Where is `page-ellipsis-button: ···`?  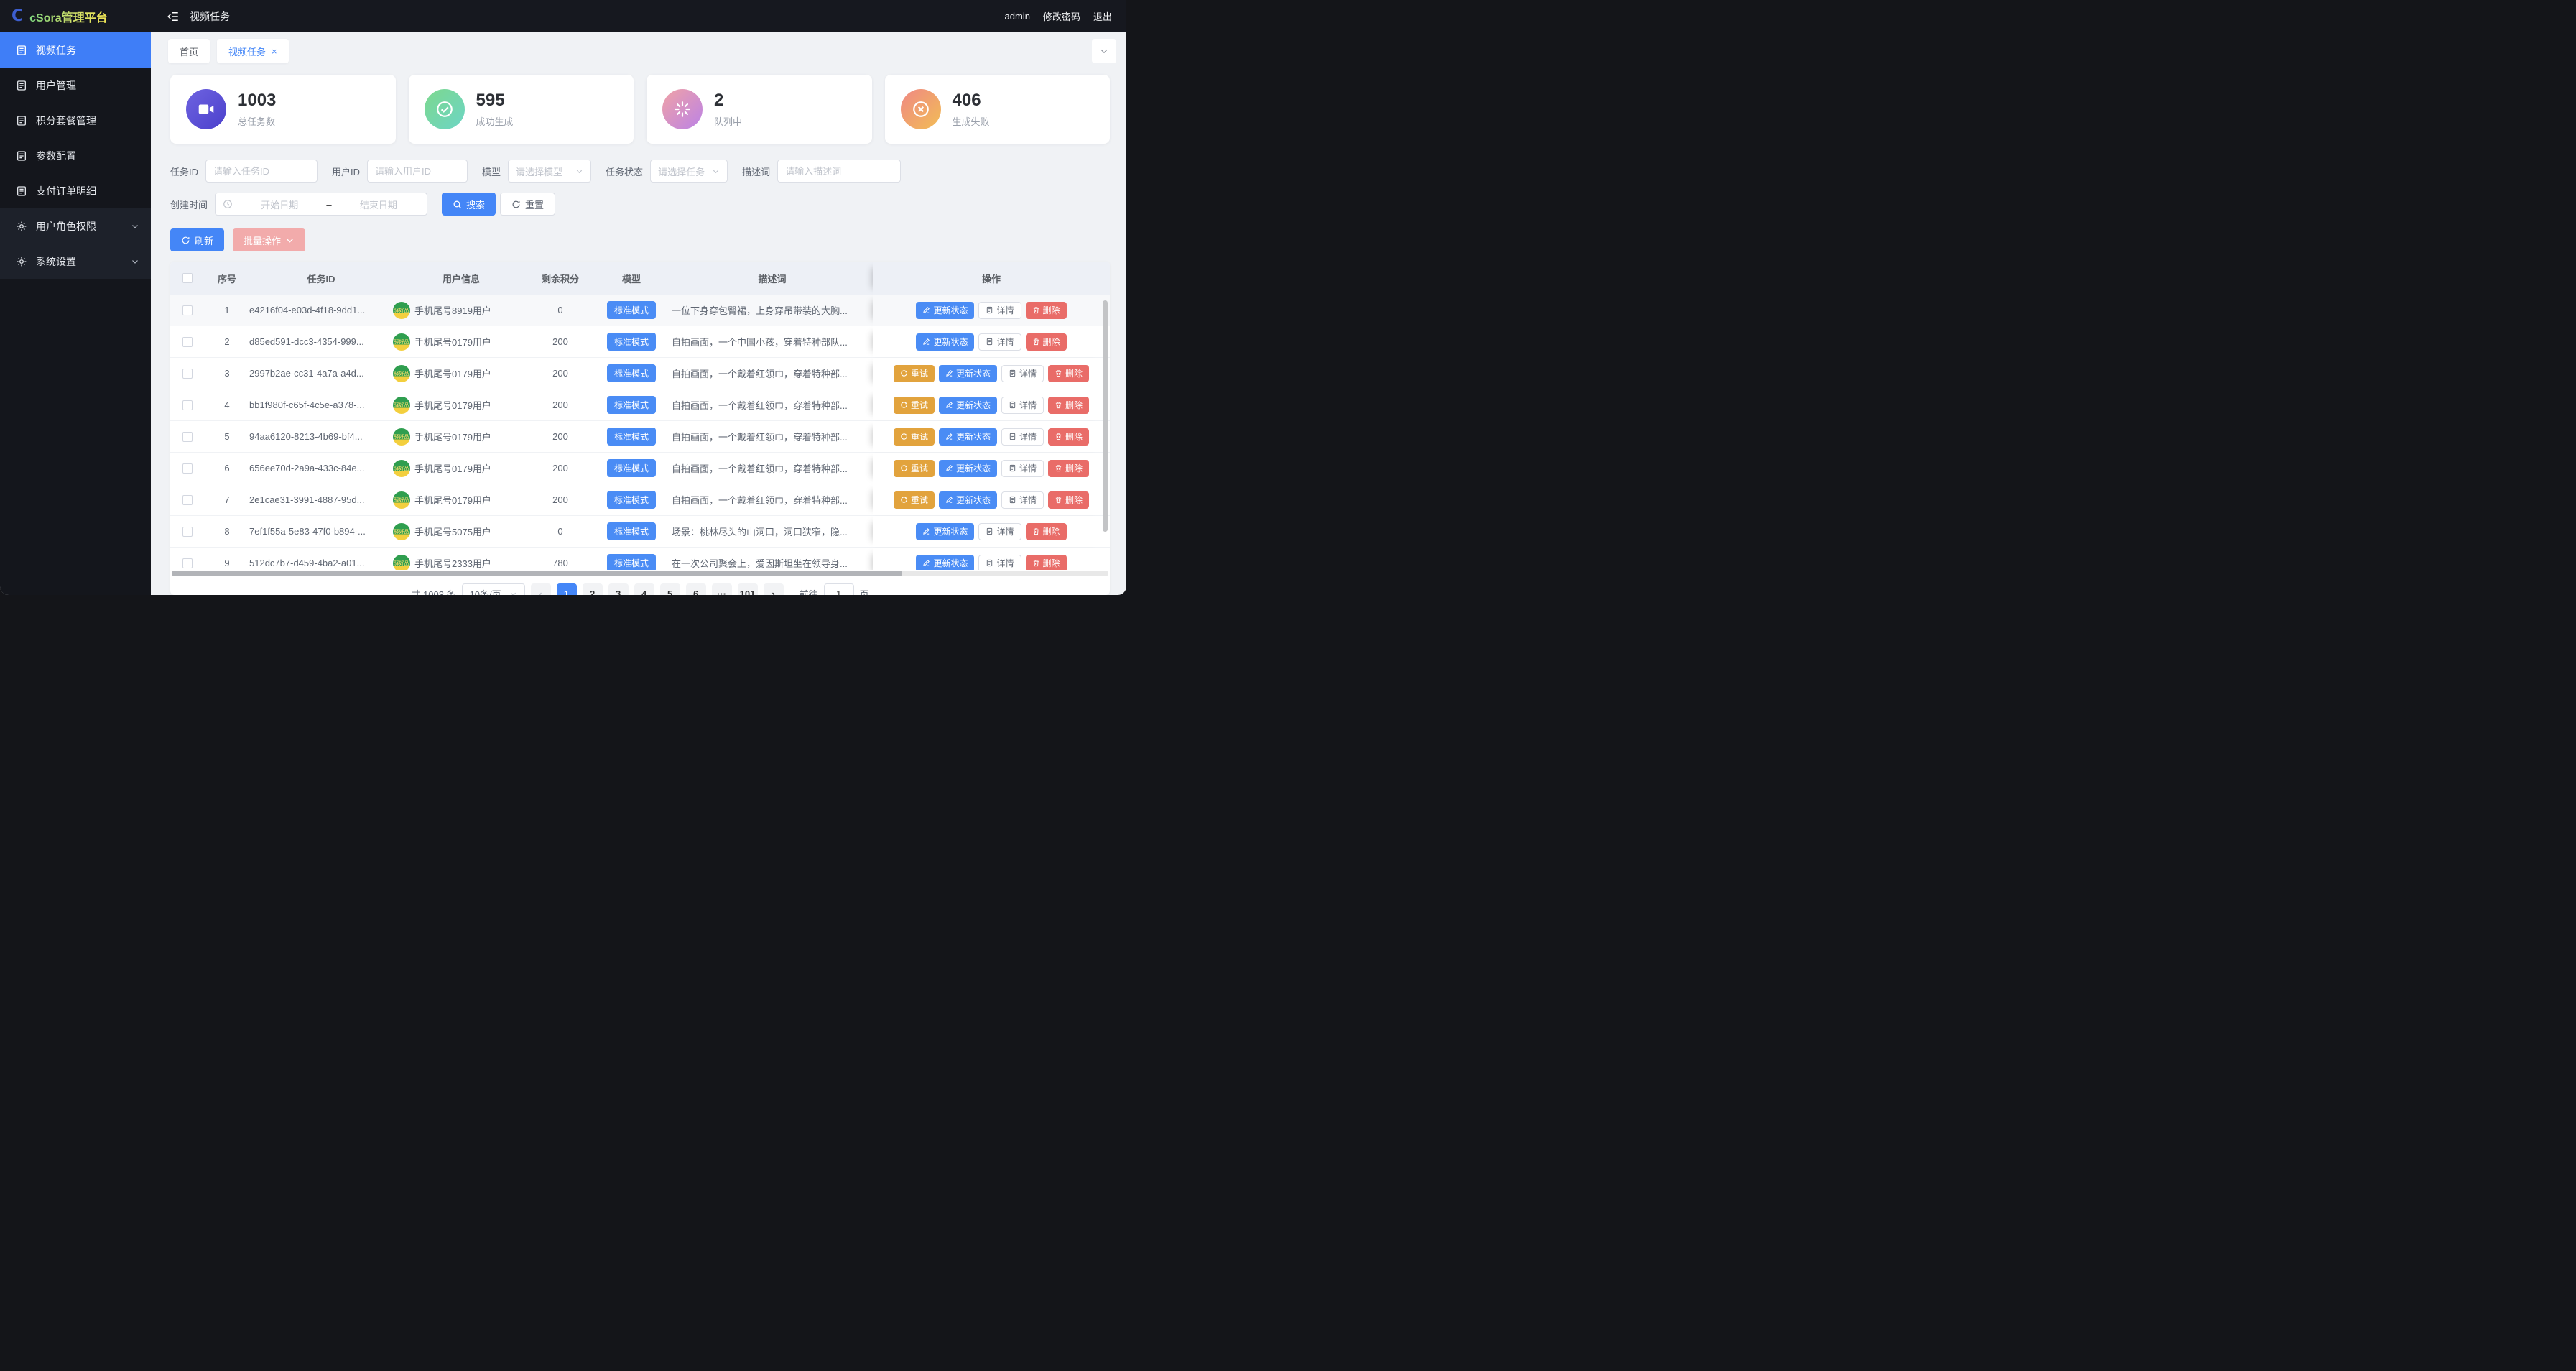
page-ellipsis-button: ··· is located at coordinates (721, 589).